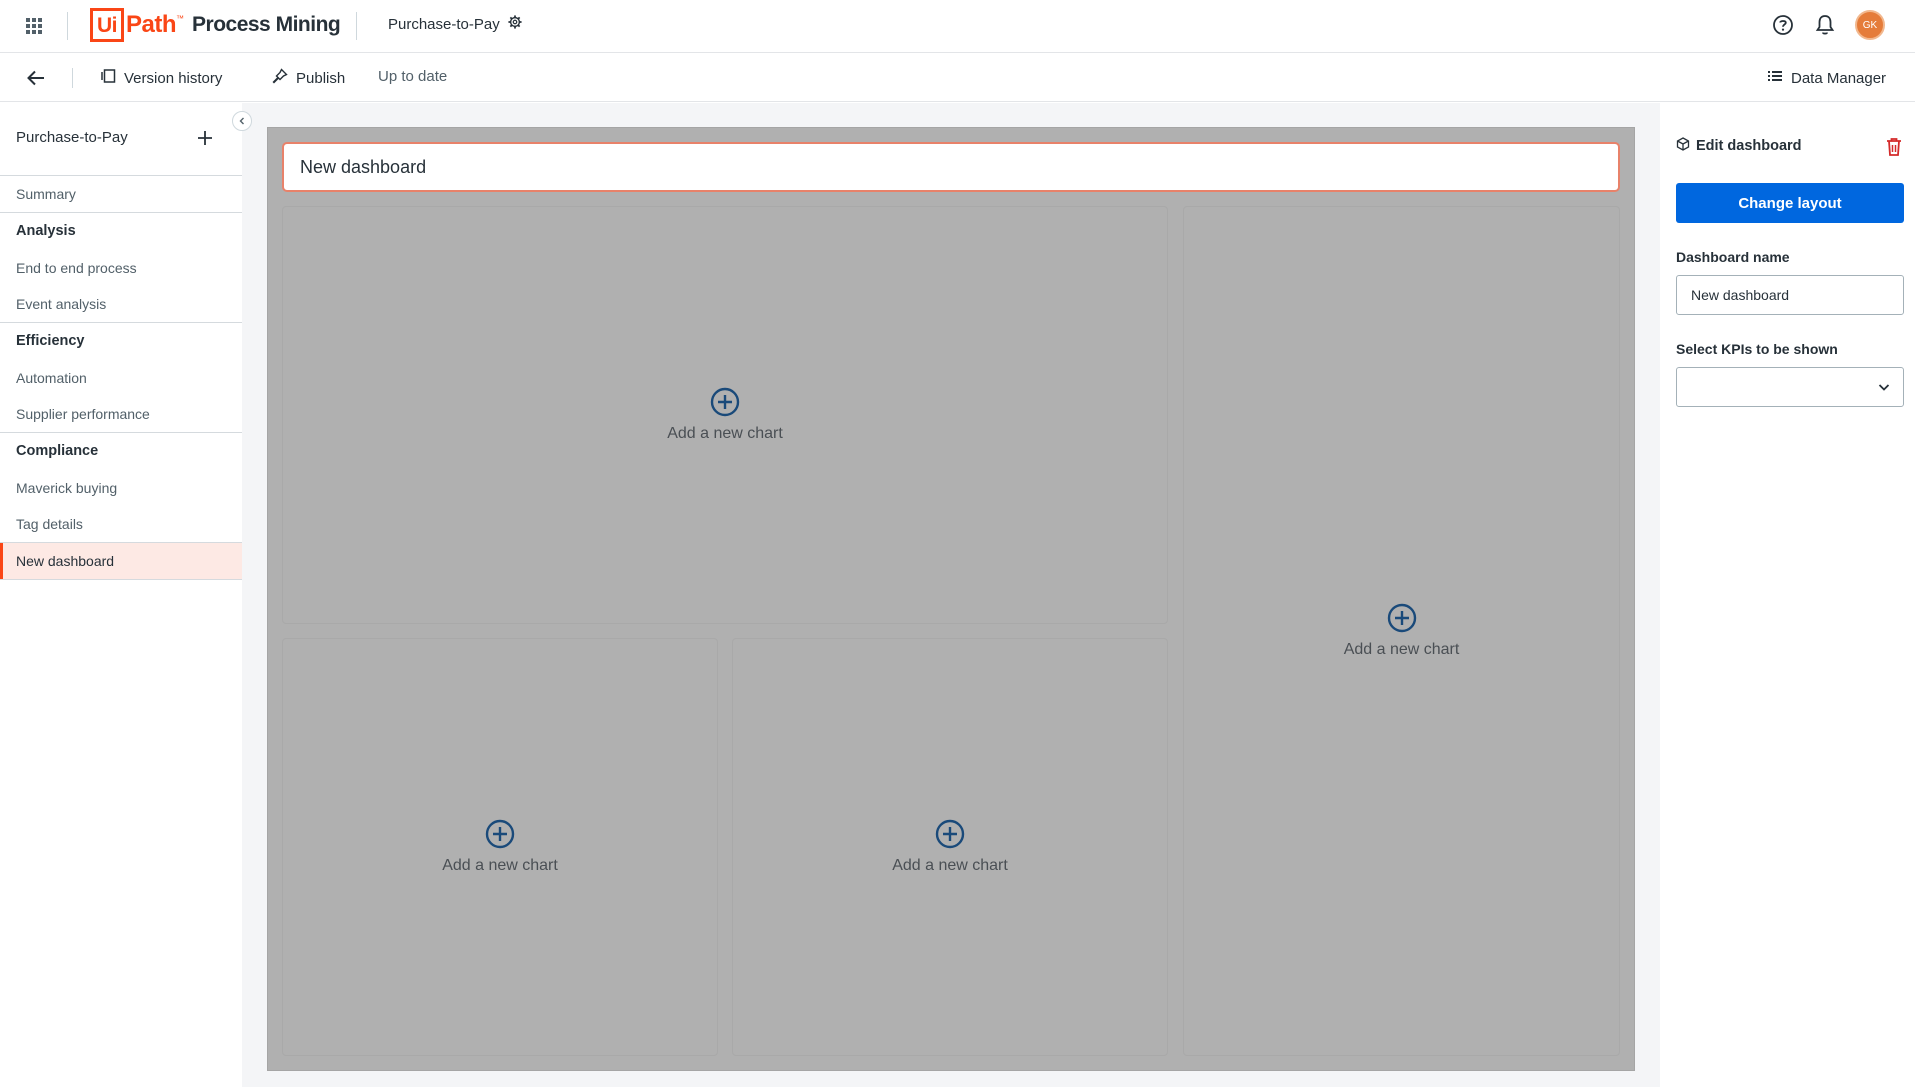 The width and height of the screenshot is (1915, 1087). I want to click on publish-label: Publish, so click(321, 78).